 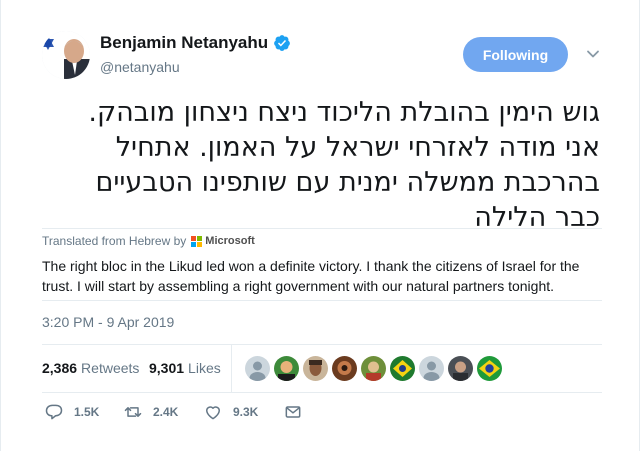 I want to click on retweets-stat: 2,386 Retweets, so click(x=90, y=368).